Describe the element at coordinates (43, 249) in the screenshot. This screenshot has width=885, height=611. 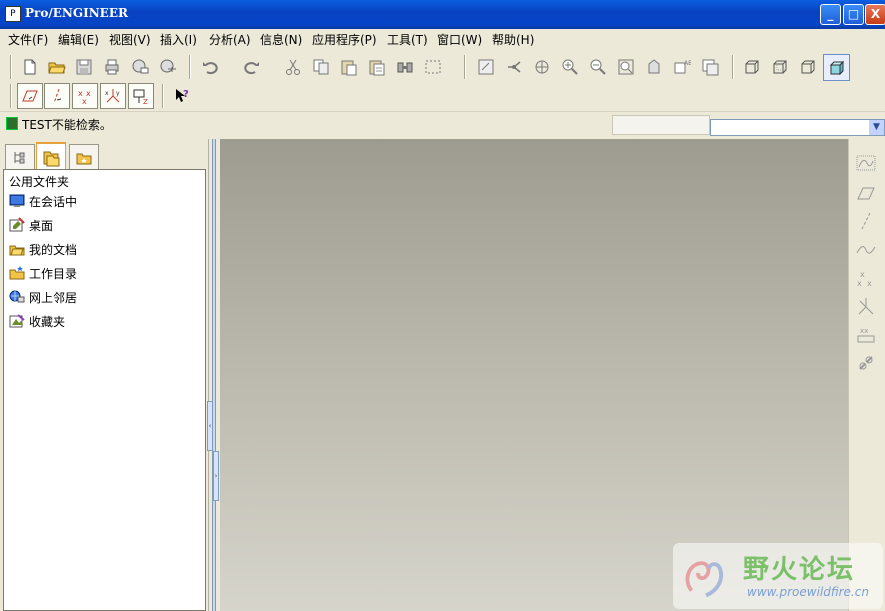
I see `tree-item-my-documents: 我的文档` at that location.